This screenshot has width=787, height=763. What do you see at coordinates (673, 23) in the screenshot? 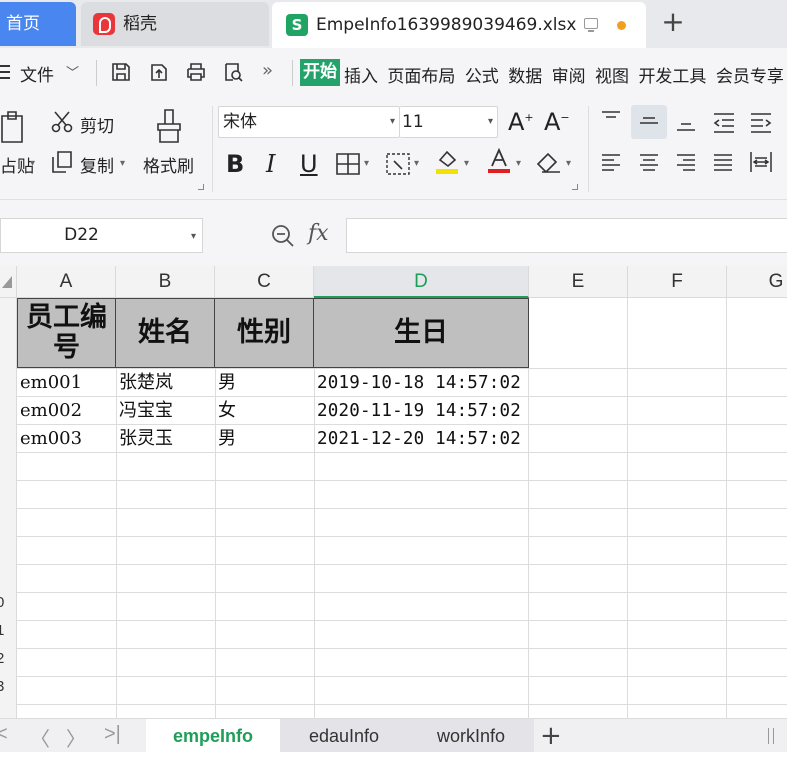
I see `new-tab-button: +` at bounding box center [673, 23].